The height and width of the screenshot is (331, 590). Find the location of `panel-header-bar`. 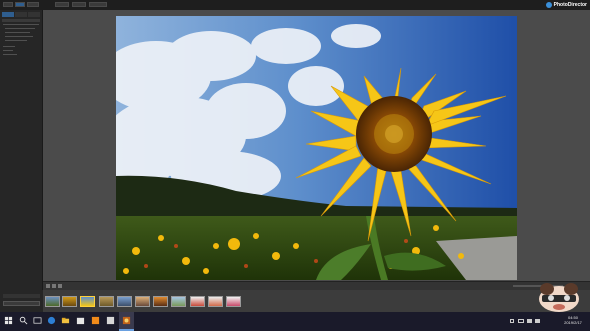

panel-header-bar is located at coordinates (21, 20).